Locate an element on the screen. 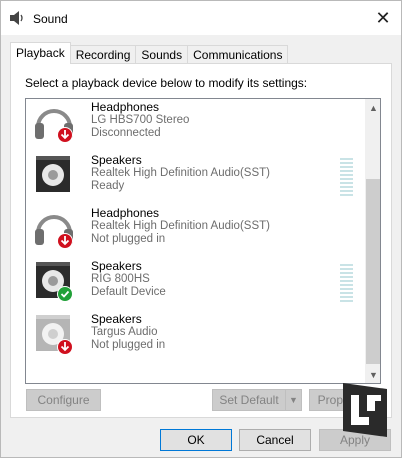 The width and height of the screenshot is (402, 458). device-model: RIG 800HS is located at coordinates (120, 279).